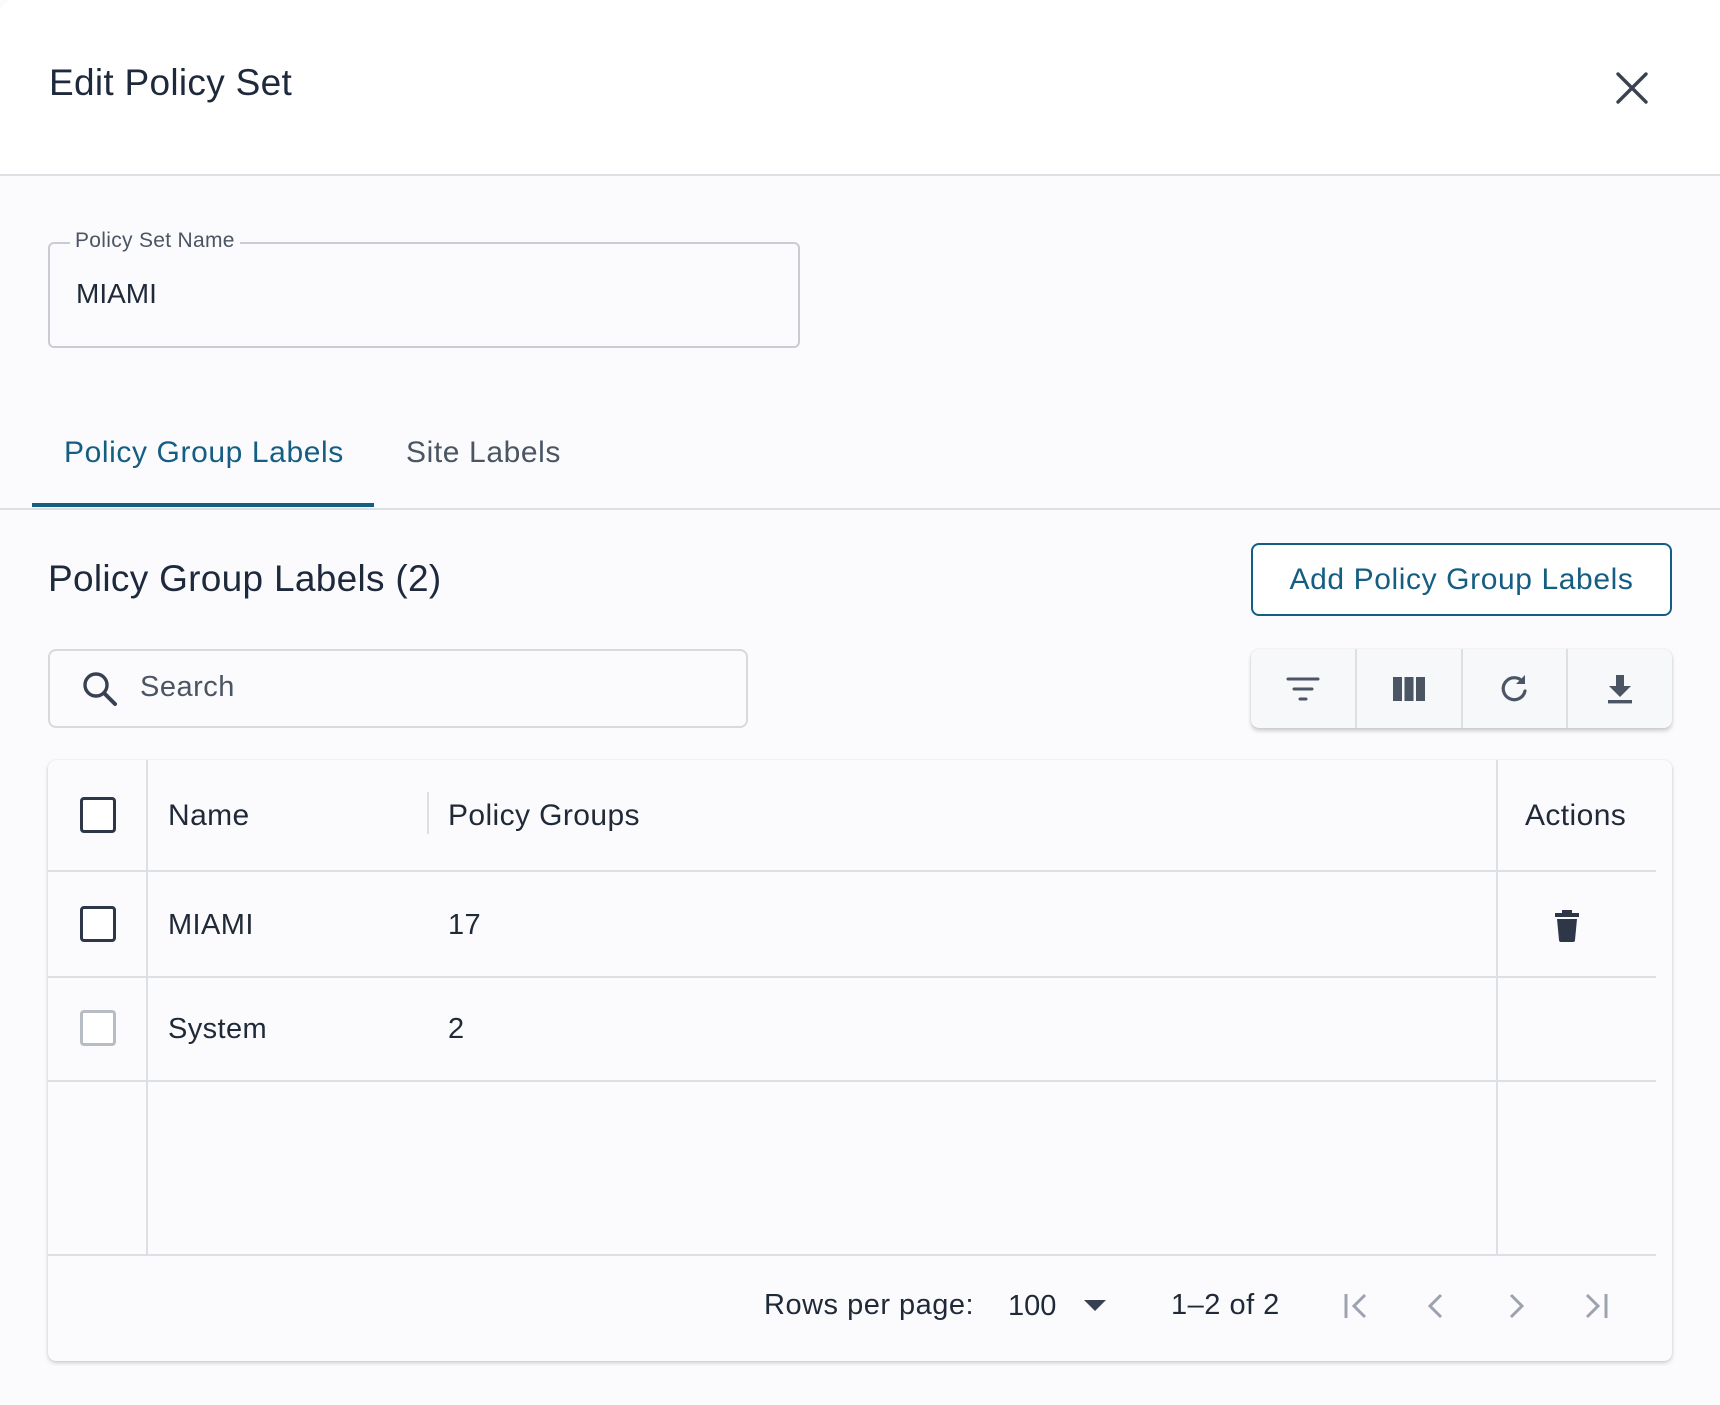  I want to click on next-page-button, so click(1516, 1306).